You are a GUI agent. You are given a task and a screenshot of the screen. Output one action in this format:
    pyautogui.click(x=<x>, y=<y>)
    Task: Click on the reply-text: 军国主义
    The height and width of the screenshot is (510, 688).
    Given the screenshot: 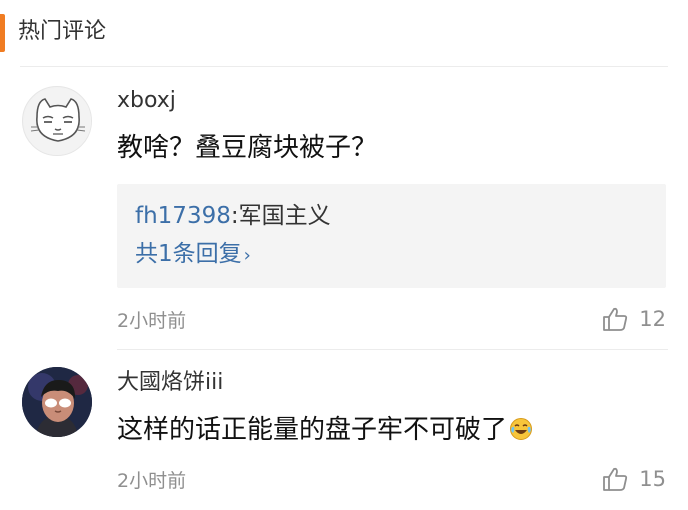 What is the action you would take?
    pyautogui.click(x=284, y=216)
    